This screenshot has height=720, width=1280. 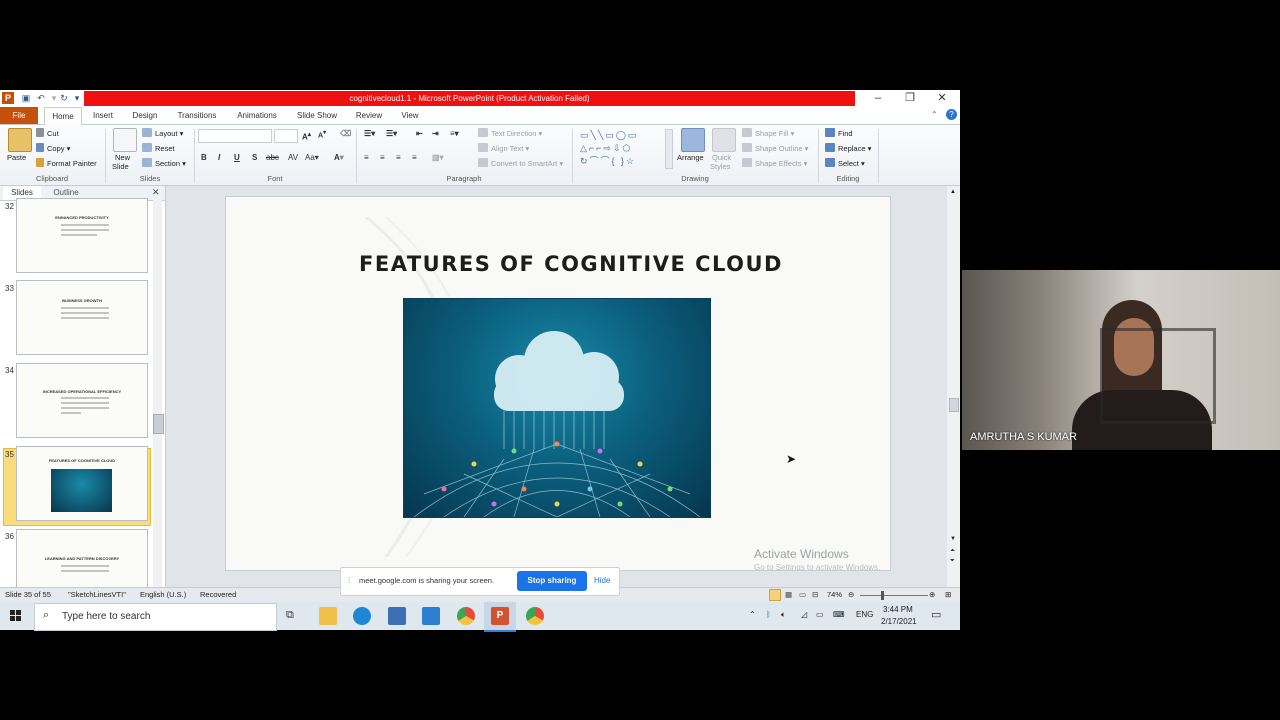 What do you see at coordinates (948, 594) in the screenshot?
I see `fit-to-window-icon: ⊞` at bounding box center [948, 594].